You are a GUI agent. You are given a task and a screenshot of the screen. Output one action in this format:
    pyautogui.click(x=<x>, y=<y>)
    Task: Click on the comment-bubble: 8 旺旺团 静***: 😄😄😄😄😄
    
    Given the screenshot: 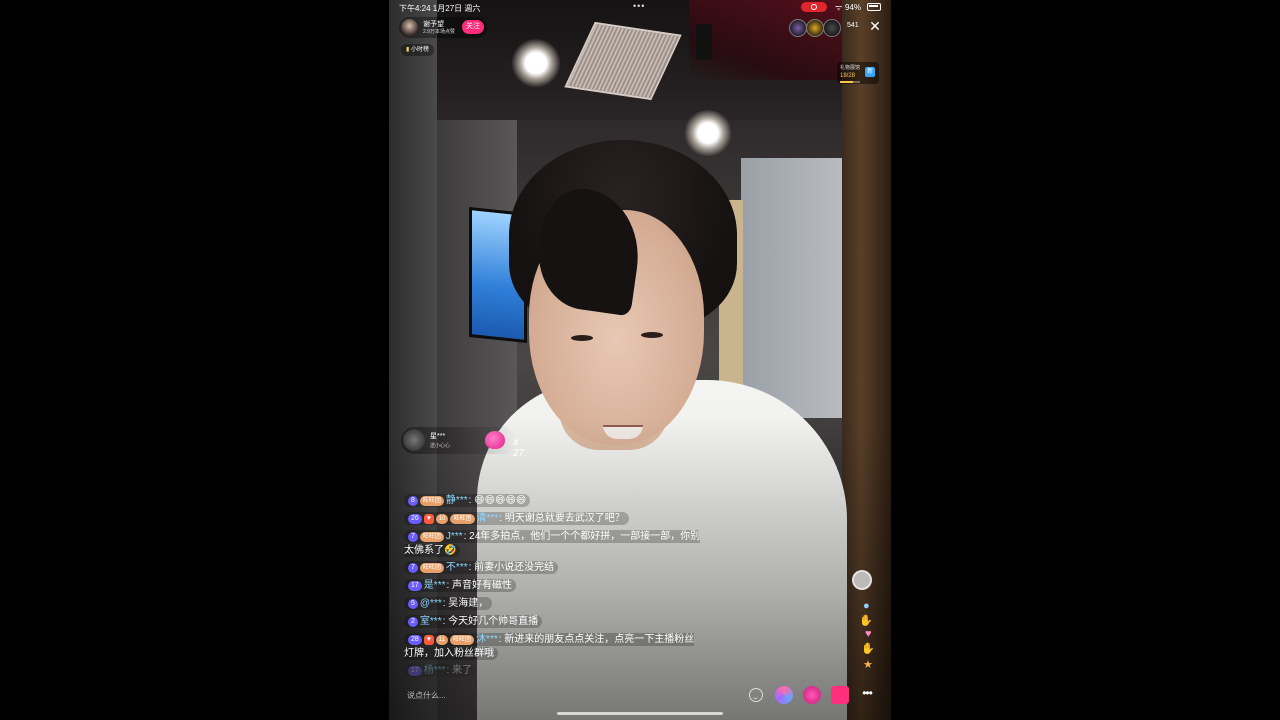 What is the action you would take?
    pyautogui.click(x=467, y=500)
    